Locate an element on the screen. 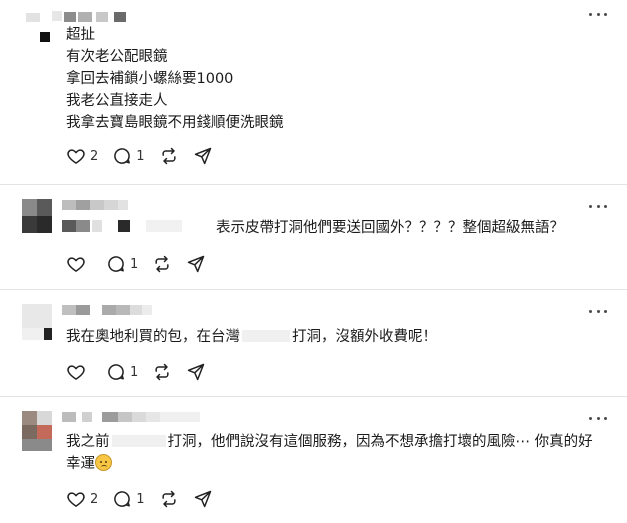 The height and width of the screenshot is (523, 627). comment-text: 我在奧地利買的包，在台灣 打洞，沒額外收費呢！ is located at coordinates (251, 337).